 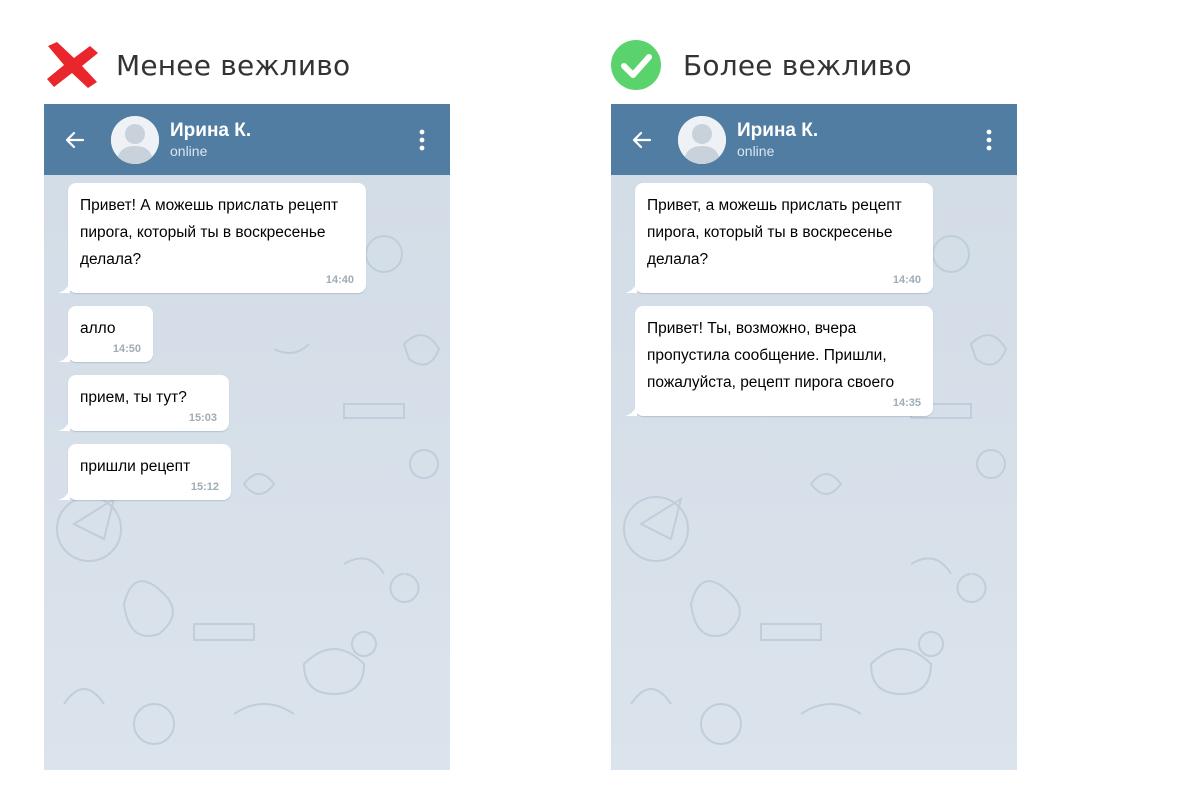 What do you see at coordinates (98, 328) in the screenshot?
I see `message-text: алло` at bounding box center [98, 328].